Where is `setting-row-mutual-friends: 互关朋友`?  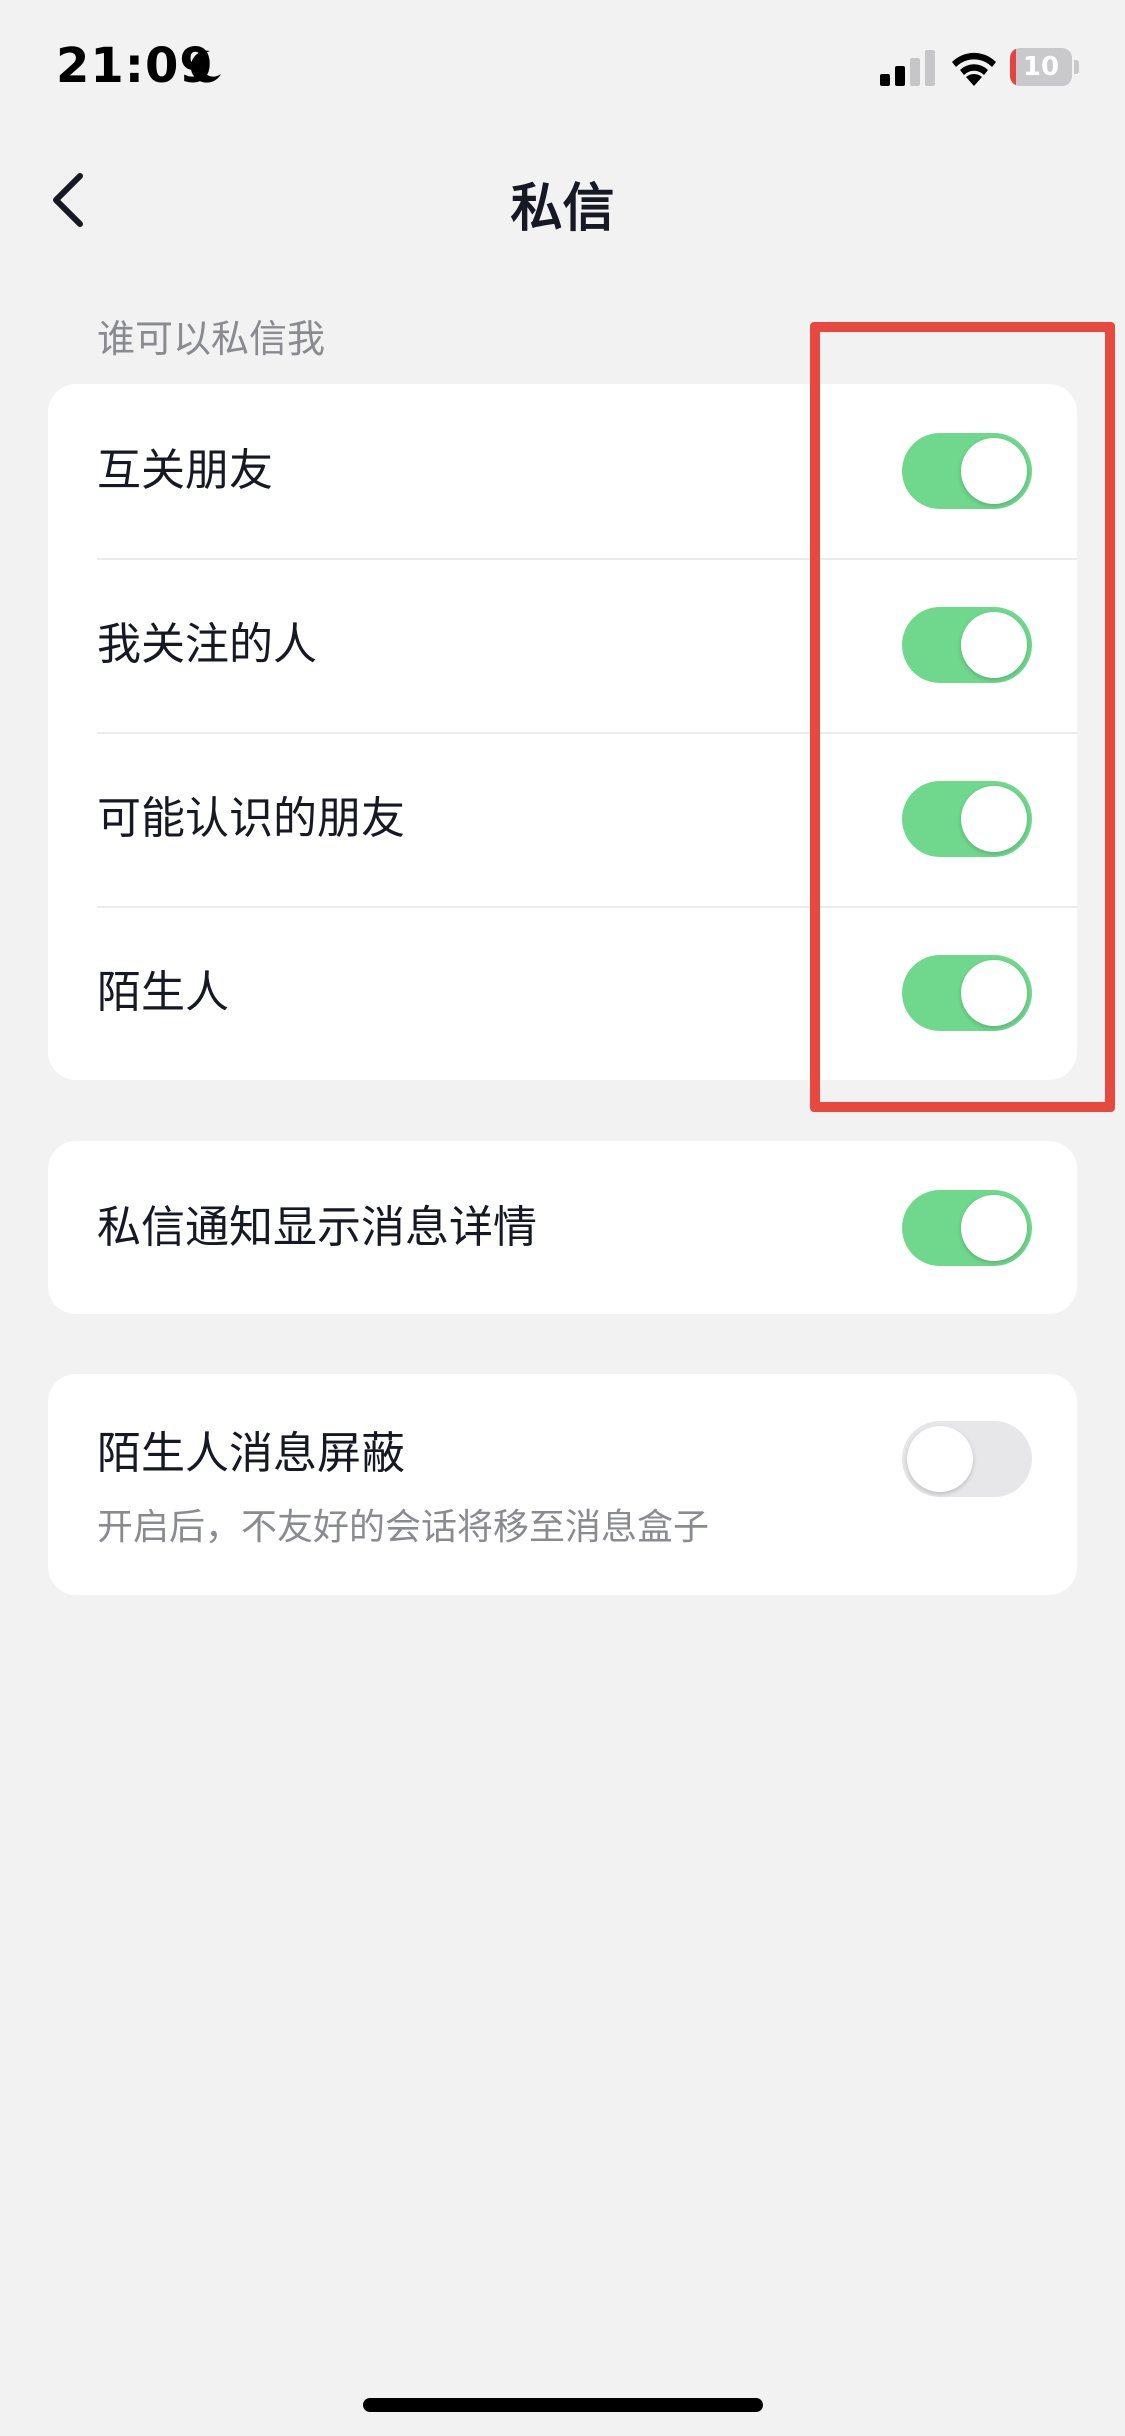 setting-row-mutual-friends: 互关朋友 is located at coordinates (562, 471).